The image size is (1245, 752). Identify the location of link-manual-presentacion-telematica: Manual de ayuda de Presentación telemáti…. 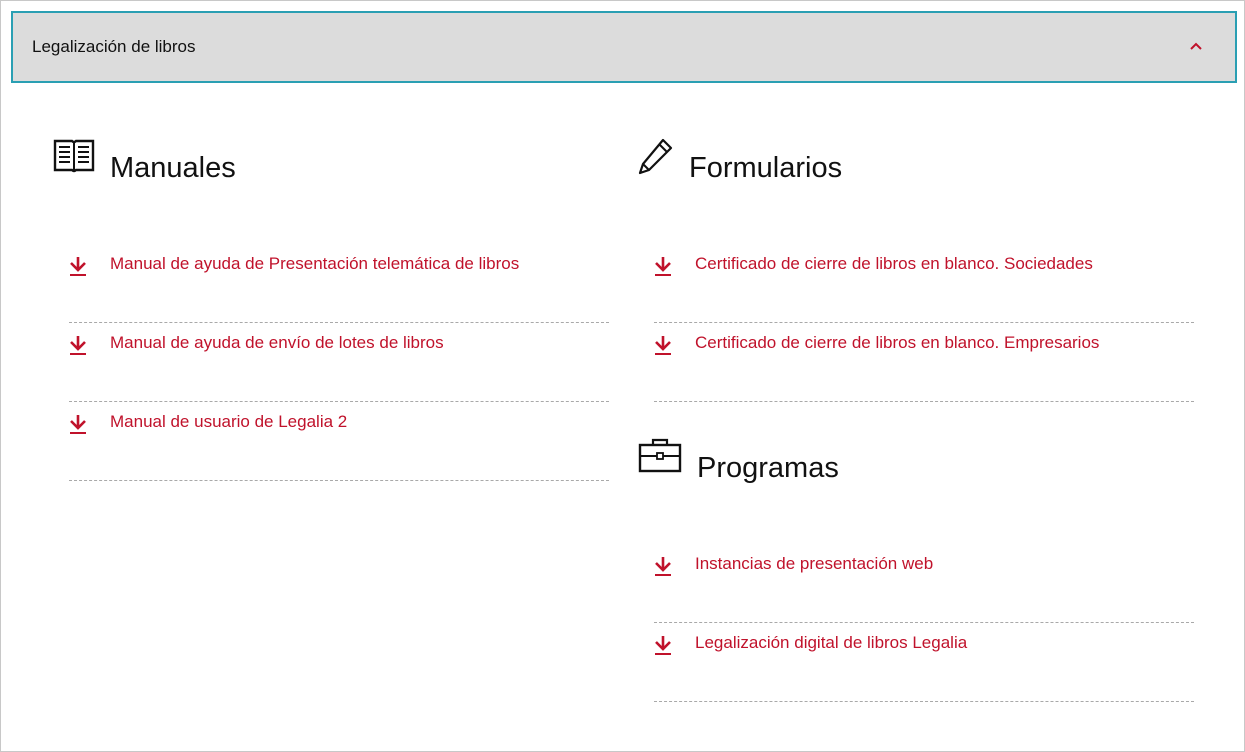
(314, 264).